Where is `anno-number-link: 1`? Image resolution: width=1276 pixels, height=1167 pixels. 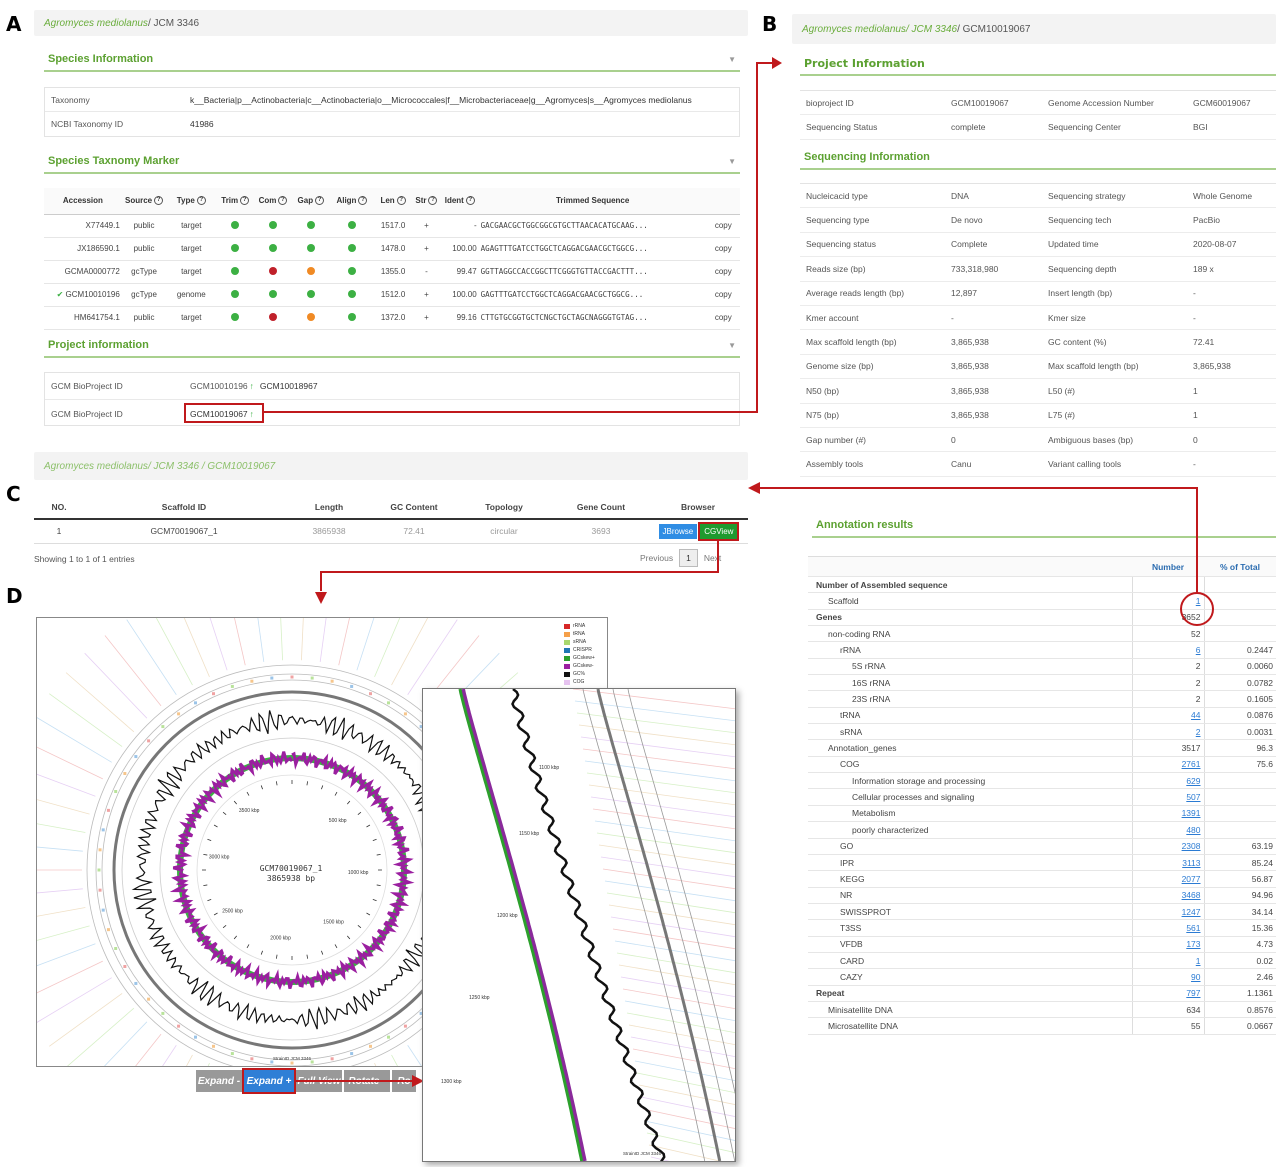 anno-number-link: 1 is located at coordinates (1198, 961).